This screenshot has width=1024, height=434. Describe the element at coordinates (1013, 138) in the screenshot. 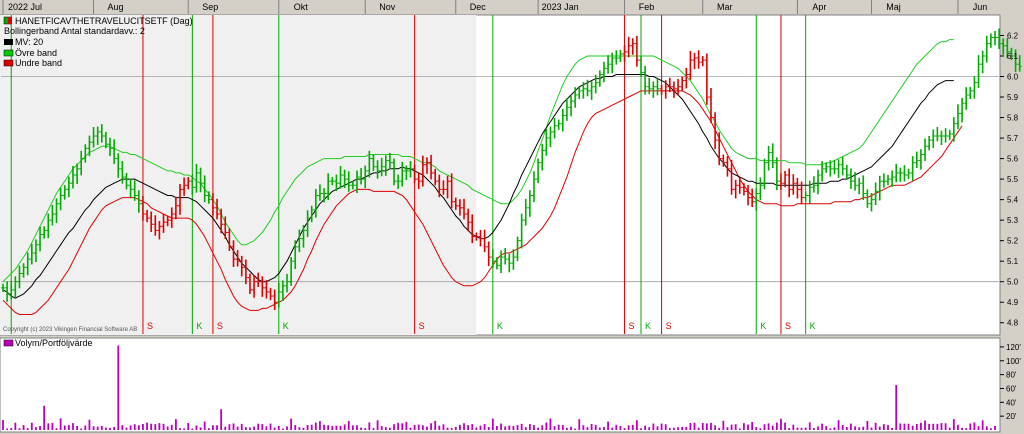

I see `price-tick-label: 5.7` at that location.